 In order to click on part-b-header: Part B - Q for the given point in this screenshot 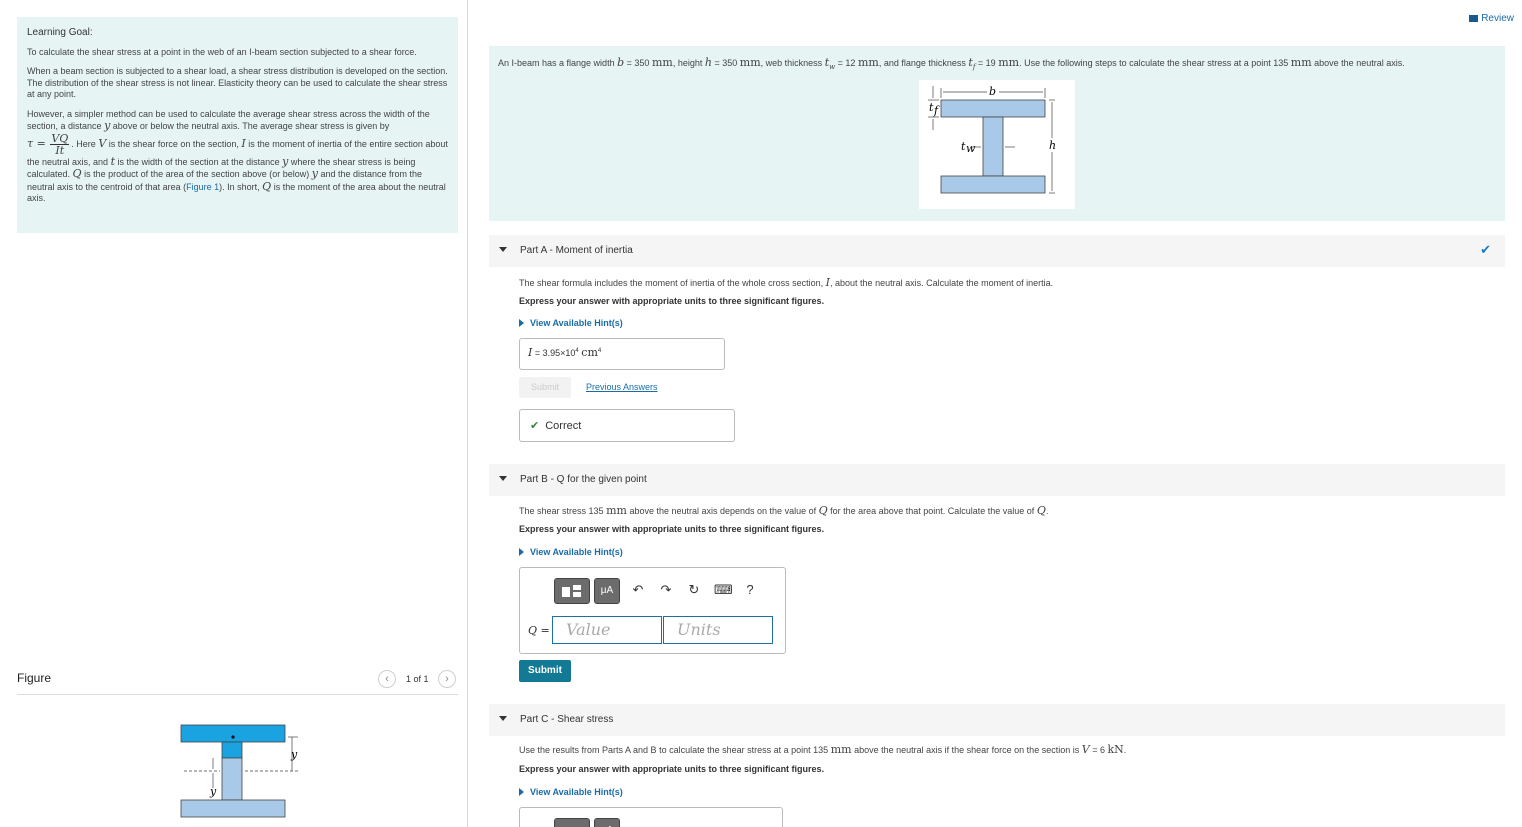, I will do `click(997, 480)`.